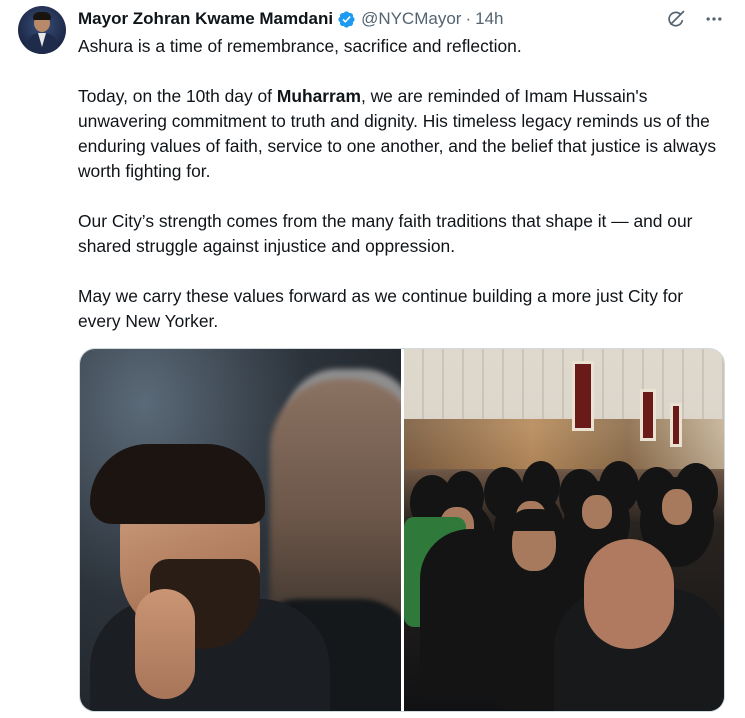  What do you see at coordinates (489, 19) in the screenshot?
I see `post-time: 14h` at bounding box center [489, 19].